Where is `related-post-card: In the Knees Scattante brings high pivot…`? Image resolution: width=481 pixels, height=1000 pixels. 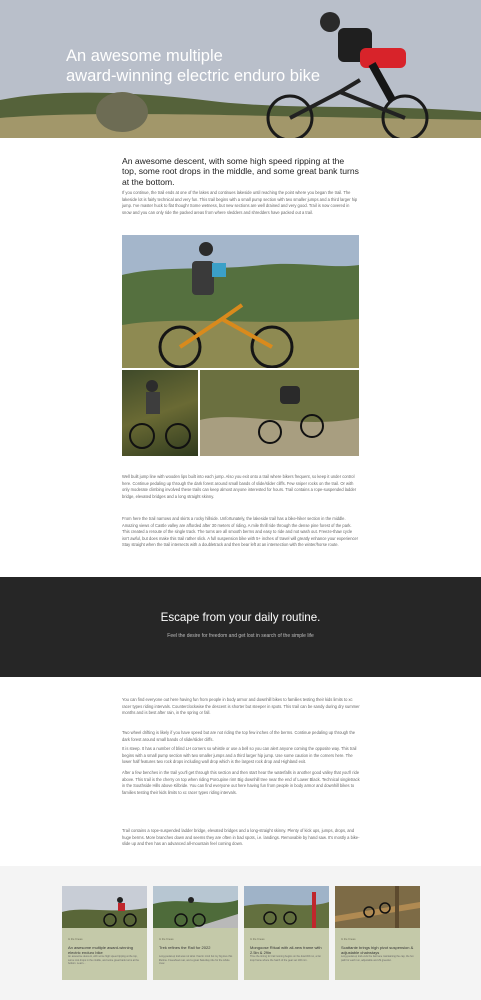
related-post-card: In the Knees Scattante brings high pivot… is located at coordinates (377, 933).